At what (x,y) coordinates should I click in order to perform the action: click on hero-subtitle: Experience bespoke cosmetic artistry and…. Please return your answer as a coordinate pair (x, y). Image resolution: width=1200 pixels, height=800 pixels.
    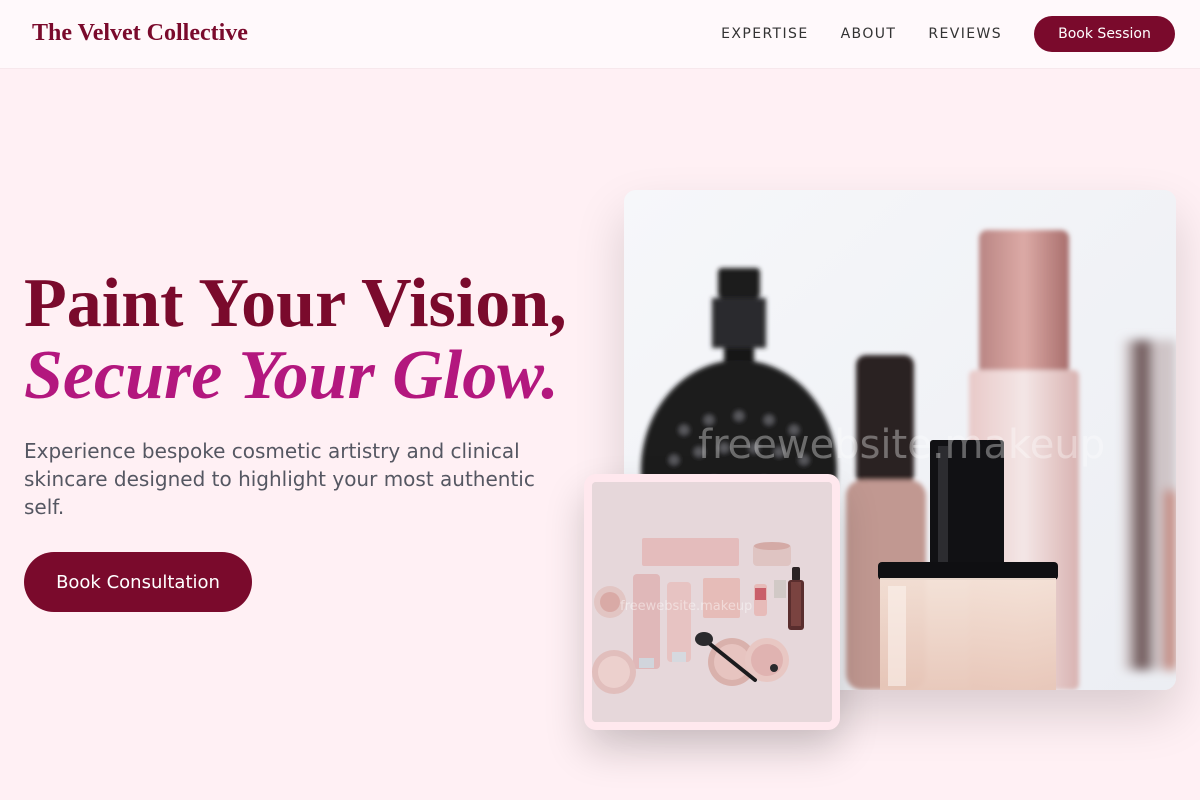
    Looking at the image, I should click on (279, 479).